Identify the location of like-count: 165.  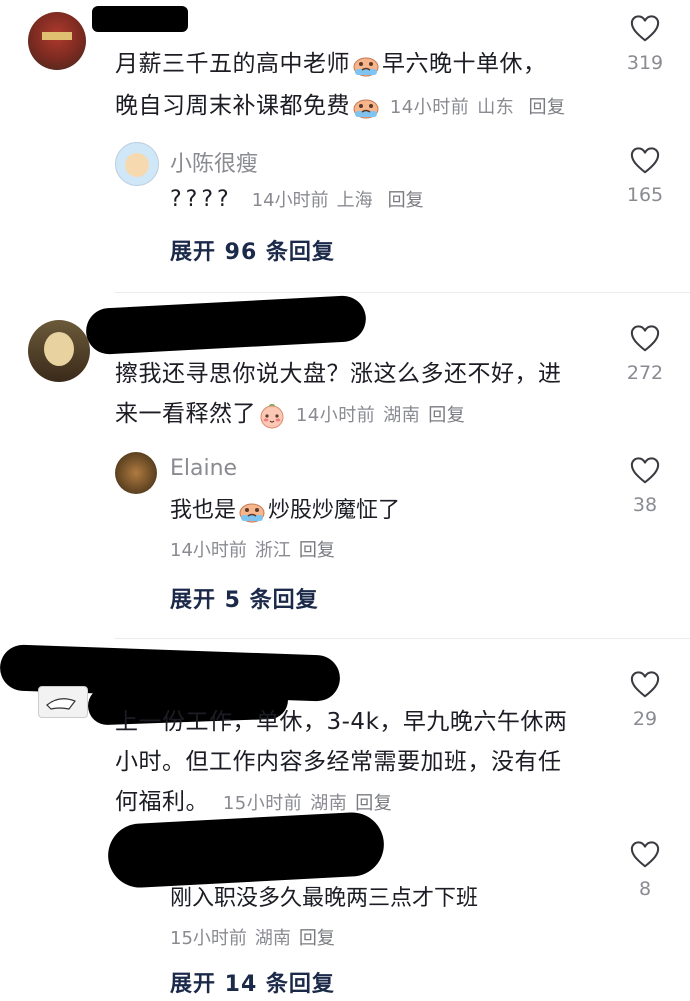
(645, 195).